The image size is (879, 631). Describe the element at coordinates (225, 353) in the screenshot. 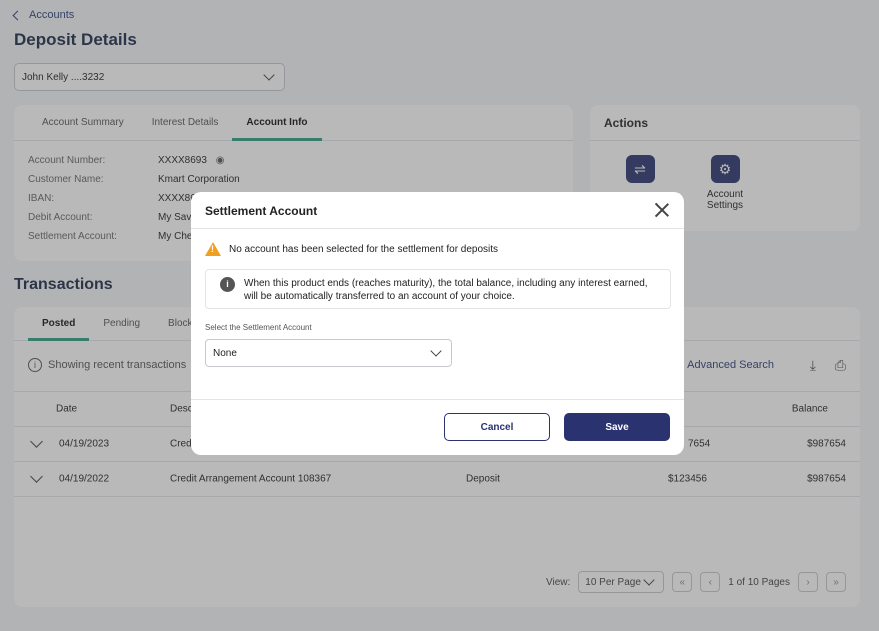

I see `settlement-account-select-value: None` at that location.